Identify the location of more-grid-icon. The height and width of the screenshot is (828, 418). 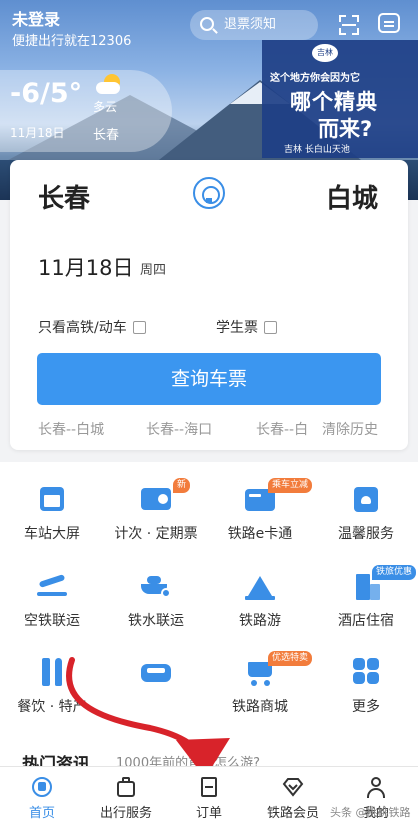
(366, 672).